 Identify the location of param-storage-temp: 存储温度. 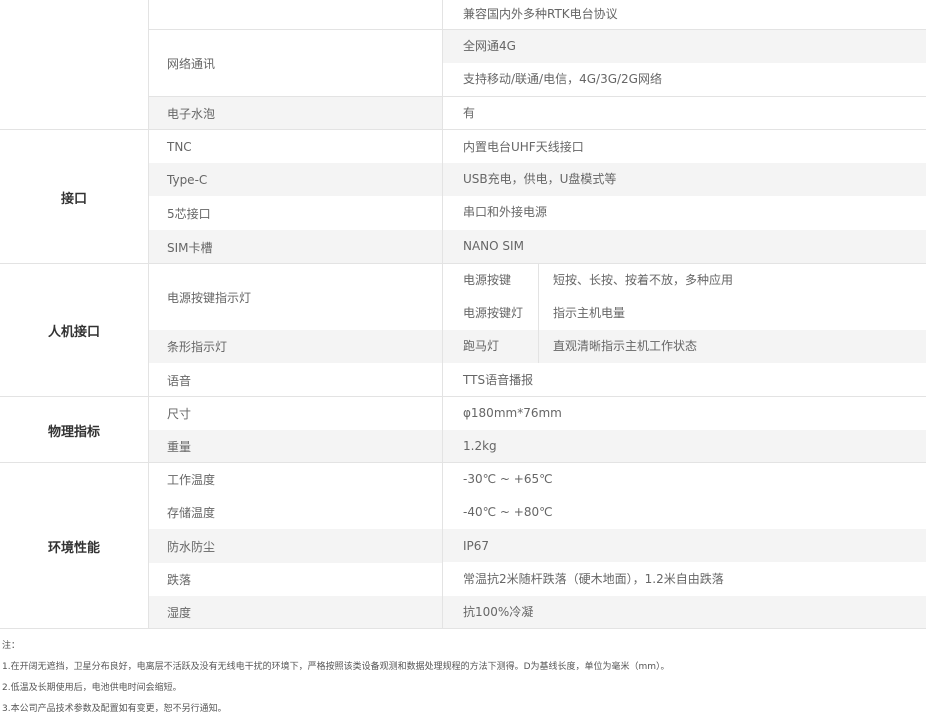
(296, 512).